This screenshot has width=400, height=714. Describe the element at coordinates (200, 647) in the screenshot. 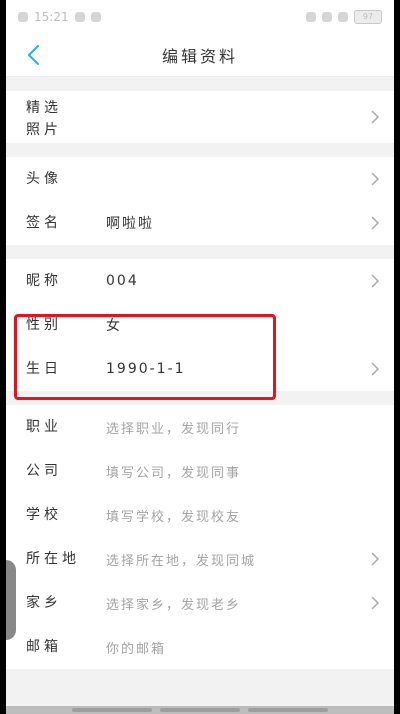

I see `email-row: 邮箱 你的邮箱` at that location.